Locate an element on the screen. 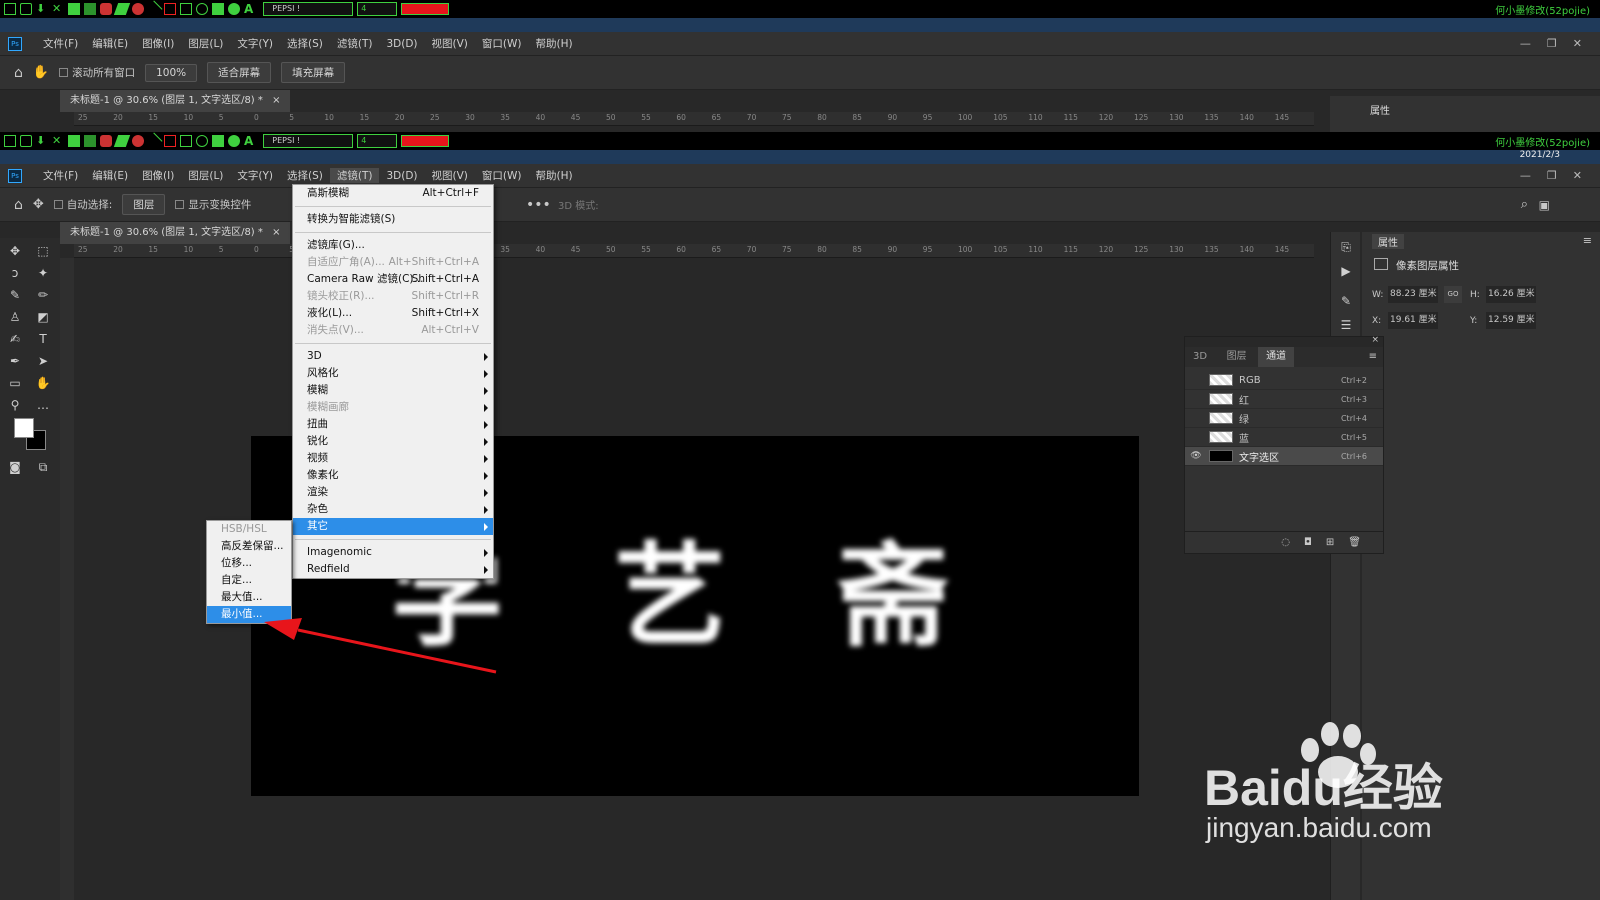 Image resolution: width=1600 pixels, height=900 pixels. channel-row-text-selection: 👁 文字选区 Ctrl+6 is located at coordinates (1284, 456).